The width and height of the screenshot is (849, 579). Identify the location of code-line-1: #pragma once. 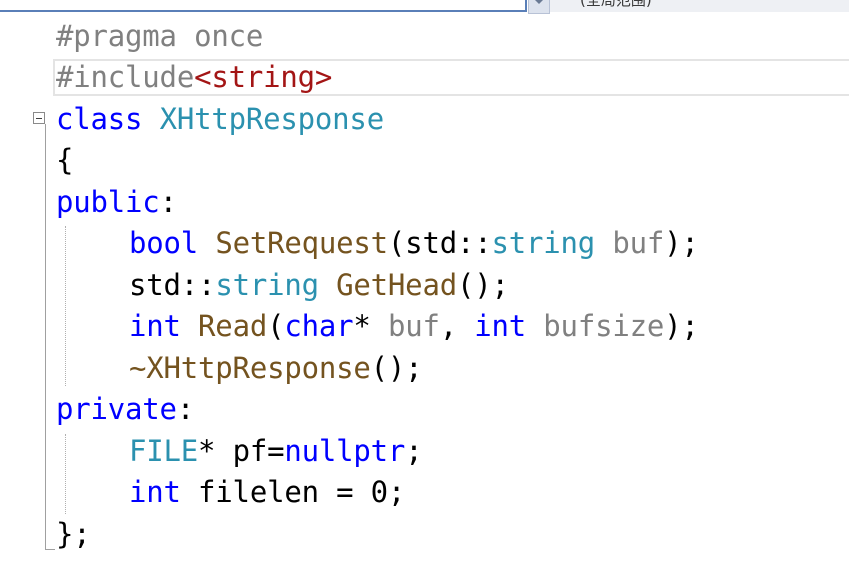
(159, 36).